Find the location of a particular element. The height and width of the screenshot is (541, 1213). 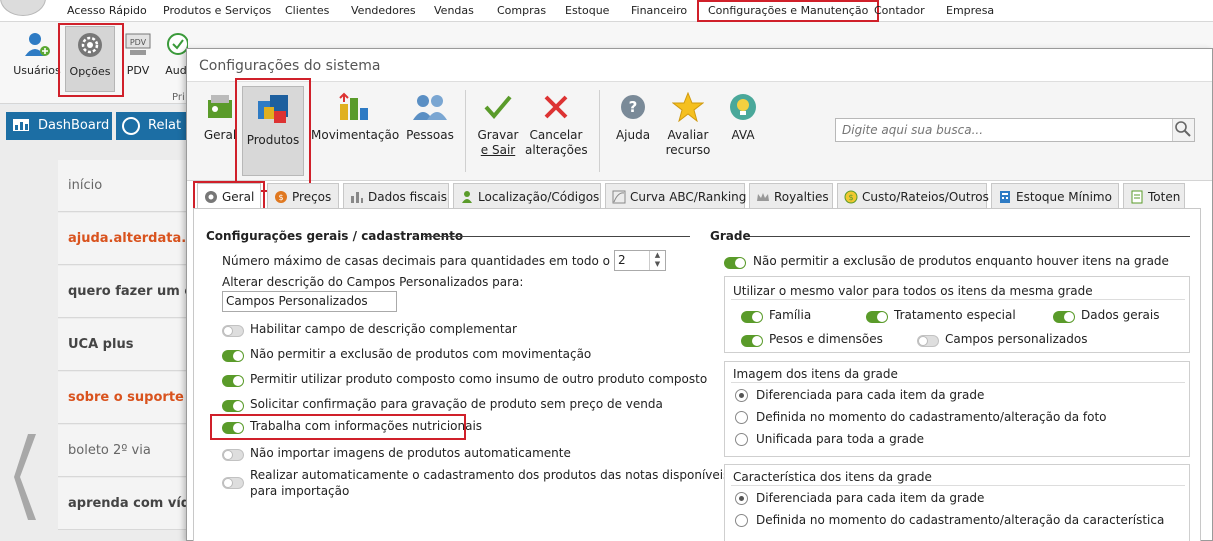

tab-toten: Toten is located at coordinates (1154, 196).